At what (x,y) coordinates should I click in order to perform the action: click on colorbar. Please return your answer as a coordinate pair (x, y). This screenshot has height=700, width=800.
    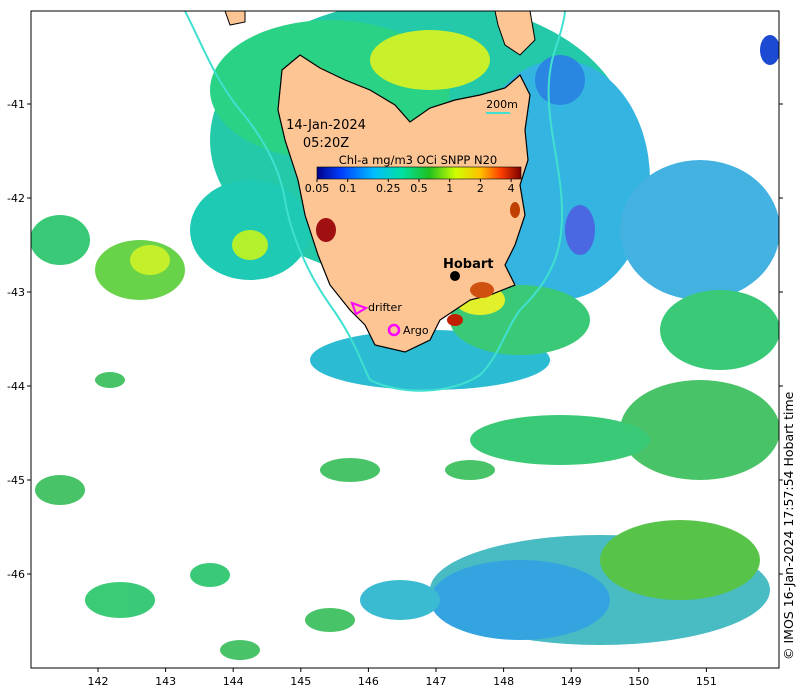
    Looking at the image, I should click on (419, 173).